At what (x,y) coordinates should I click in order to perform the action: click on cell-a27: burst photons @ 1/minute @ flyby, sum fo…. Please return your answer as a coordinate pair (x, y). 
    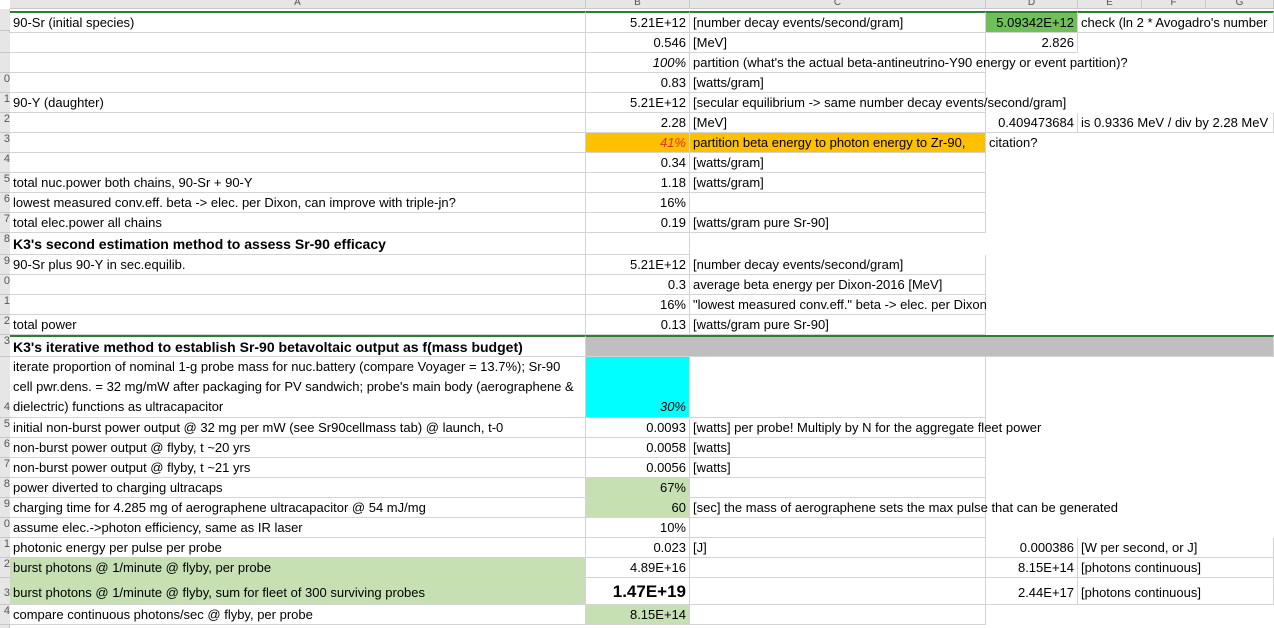
    Looking at the image, I should click on (298, 591).